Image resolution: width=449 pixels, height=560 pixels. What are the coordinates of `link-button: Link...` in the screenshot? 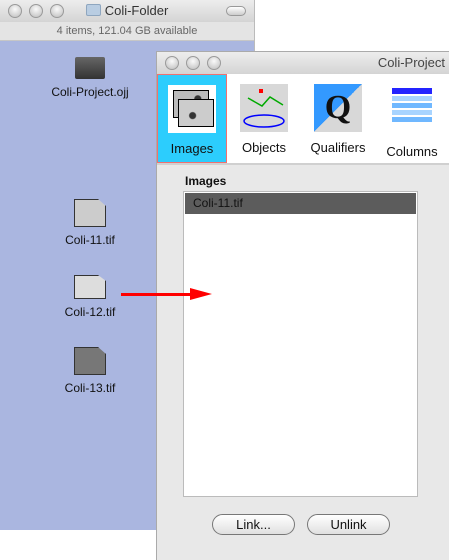 It's located at (253, 524).